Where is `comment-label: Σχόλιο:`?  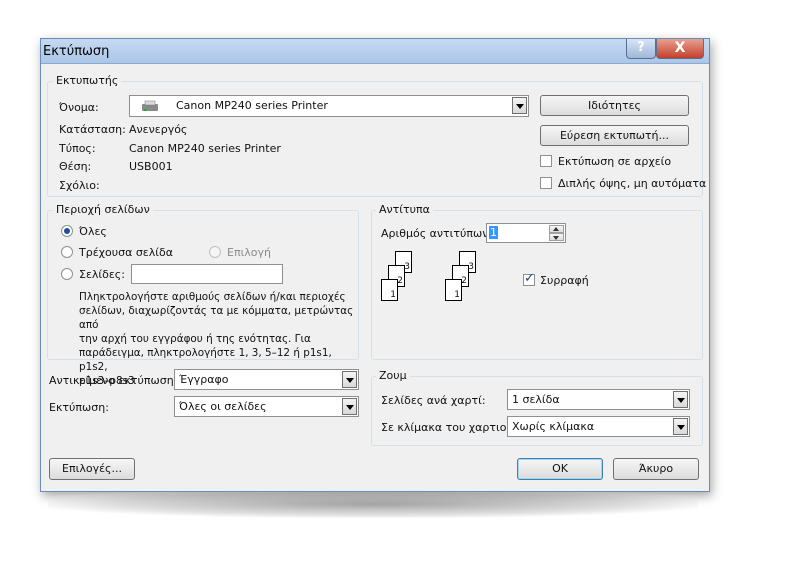 comment-label: Σχόλιο: is located at coordinates (79, 185).